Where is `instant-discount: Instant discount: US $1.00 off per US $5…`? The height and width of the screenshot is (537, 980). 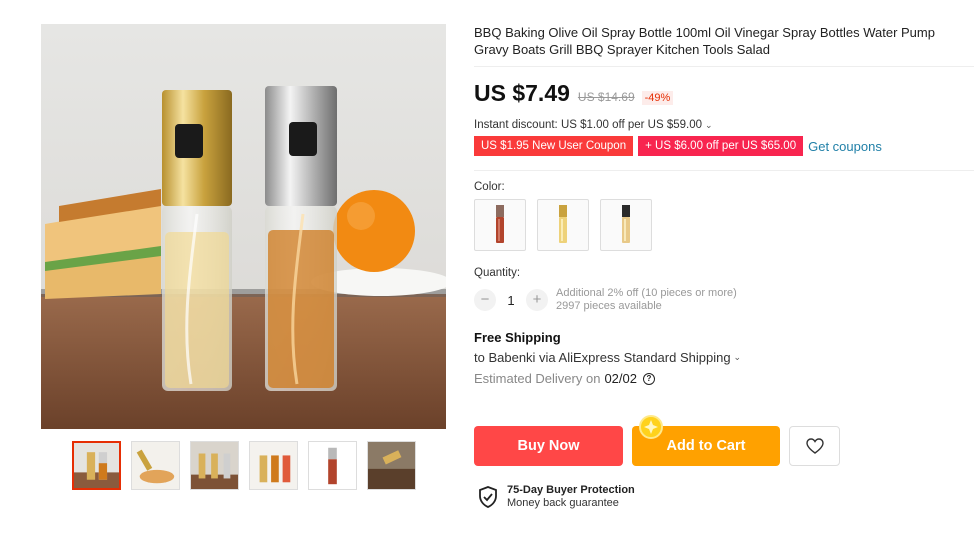
instant-discount: Instant discount: US $1.00 off per US $5… is located at coordinates (724, 125).